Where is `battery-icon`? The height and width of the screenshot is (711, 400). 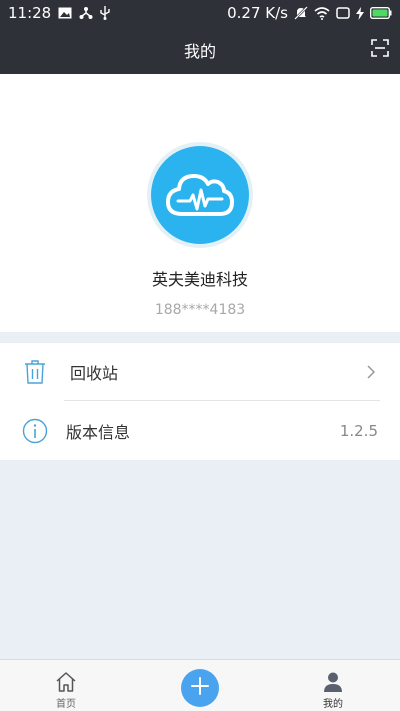 battery-icon is located at coordinates (381, 13).